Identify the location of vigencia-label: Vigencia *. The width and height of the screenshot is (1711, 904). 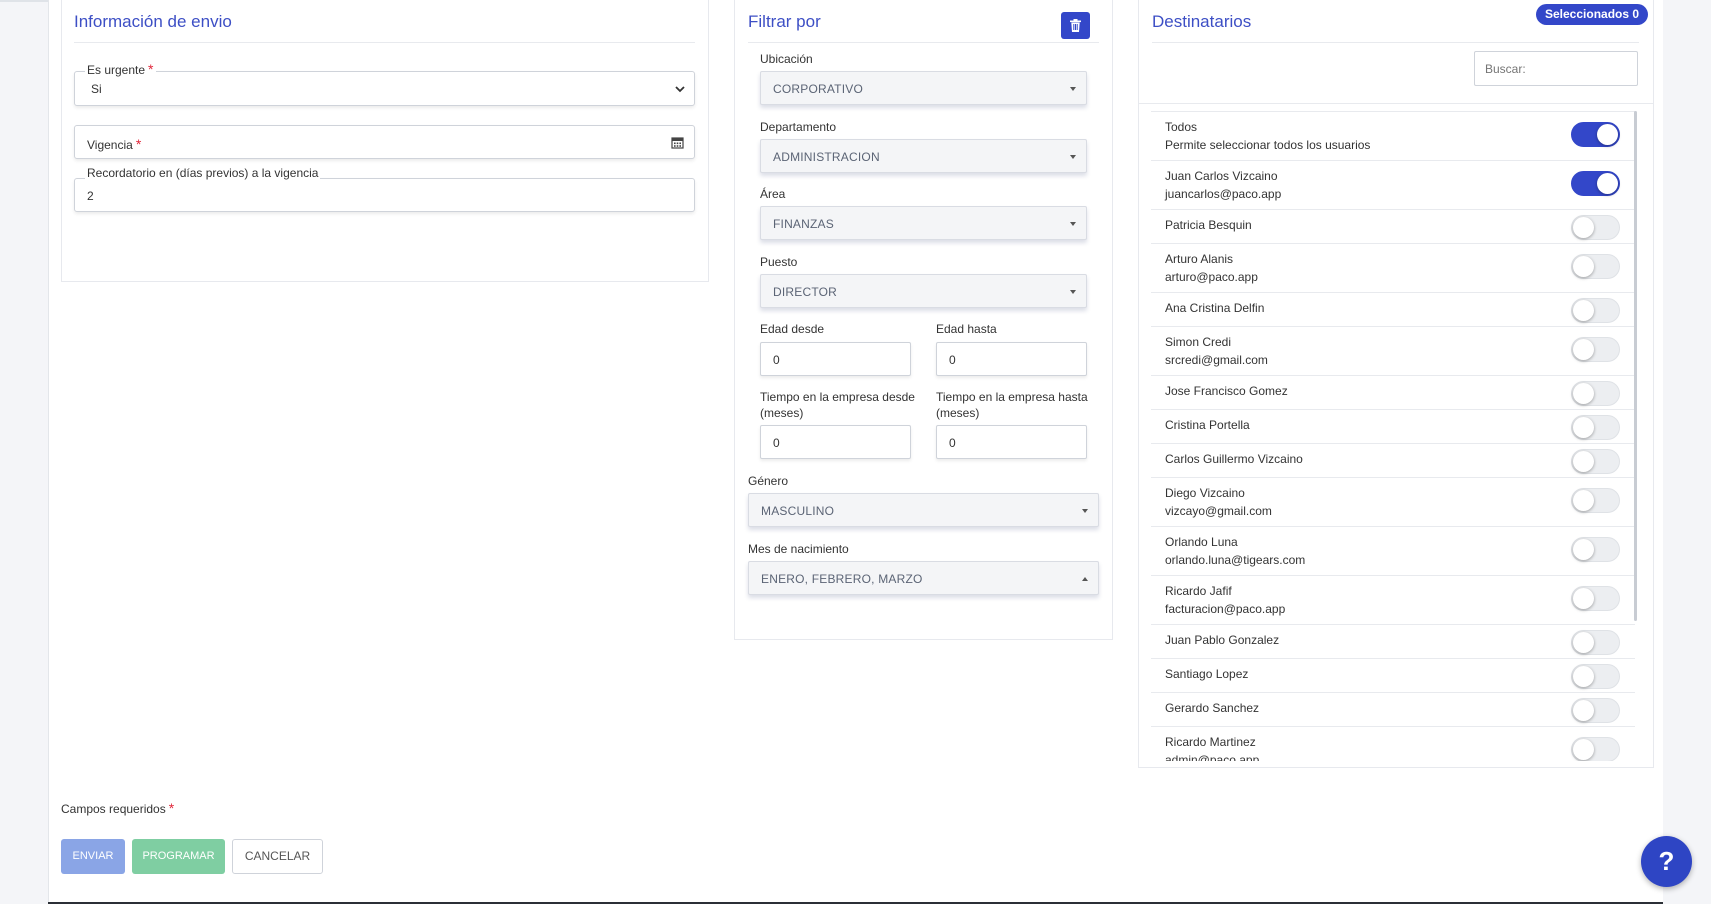
(114, 144).